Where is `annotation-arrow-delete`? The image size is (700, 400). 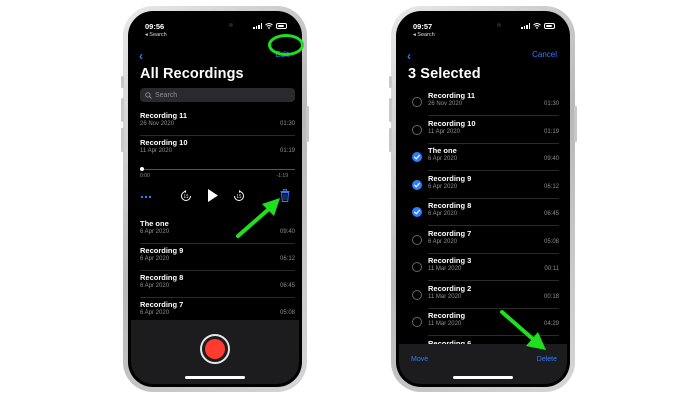
annotation-arrow-delete is located at coordinates (523, 330).